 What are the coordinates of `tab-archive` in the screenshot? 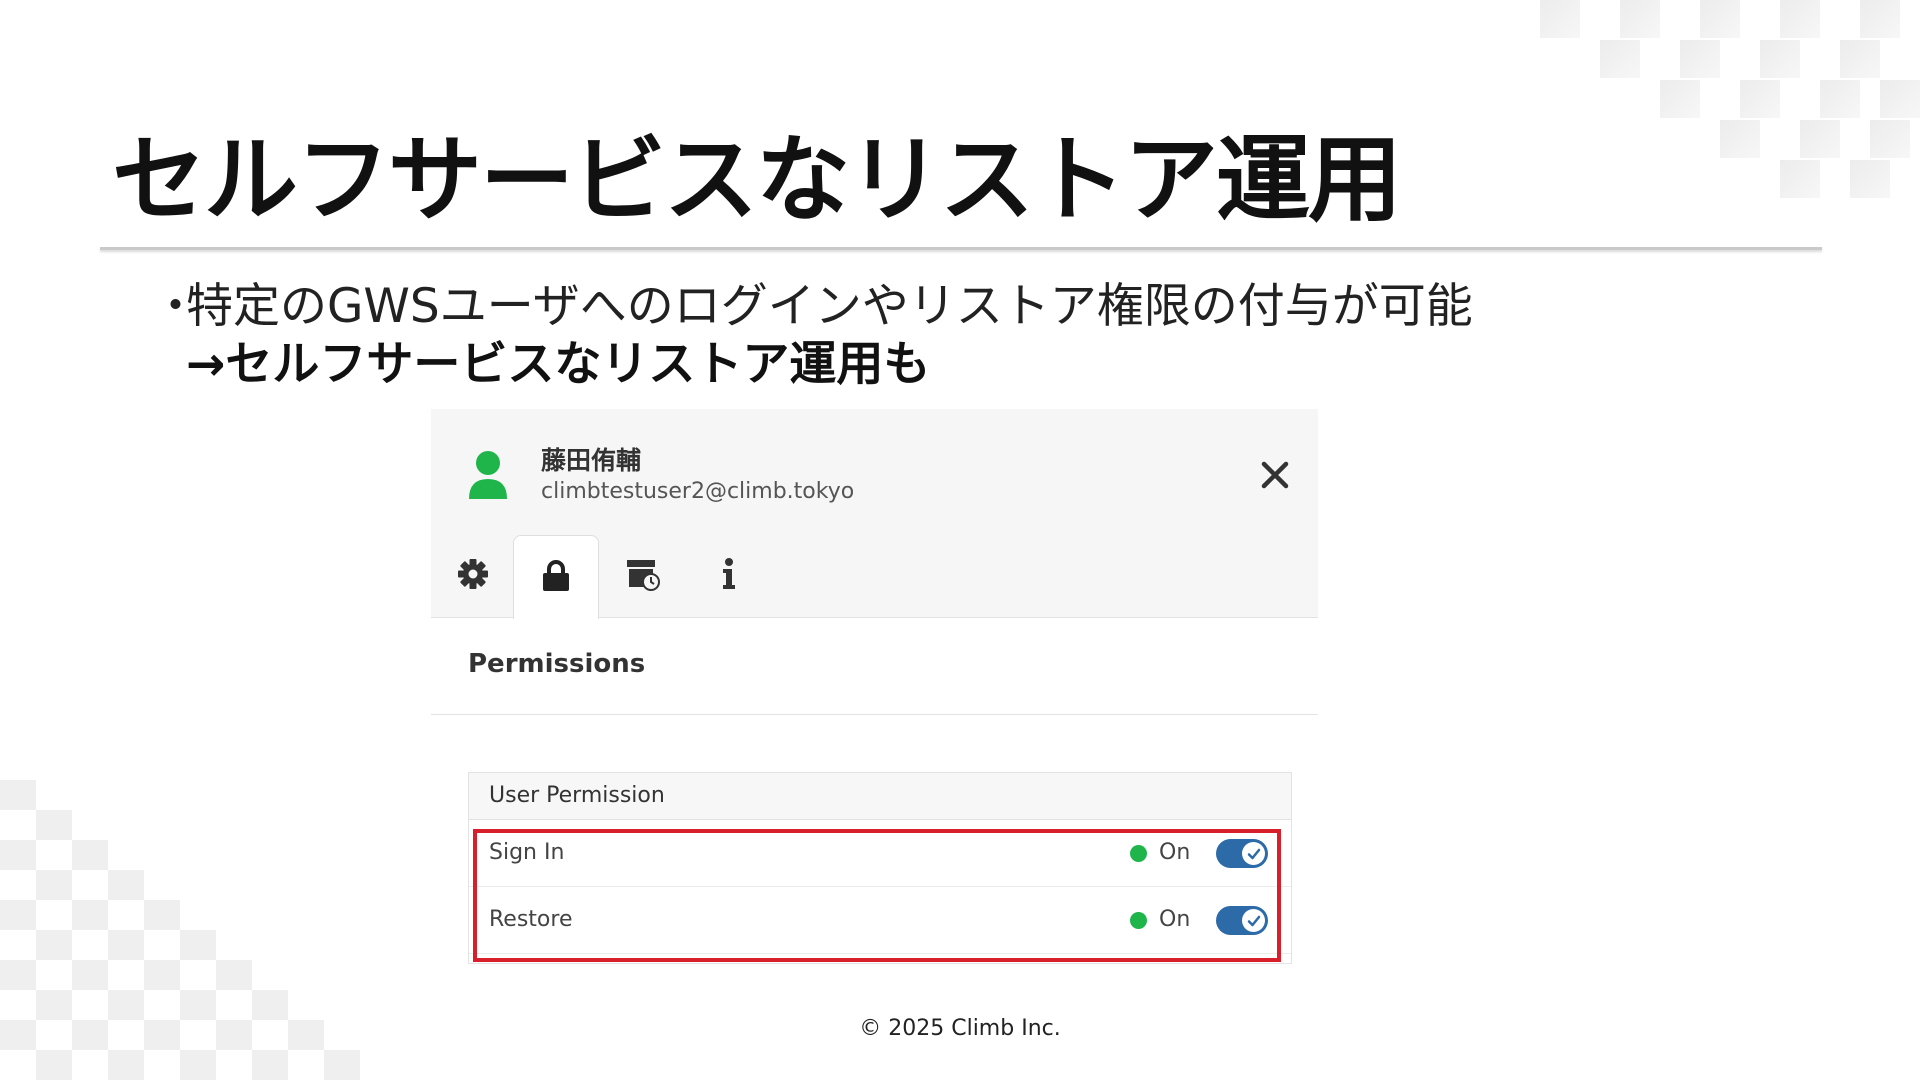 It's located at (643, 576).